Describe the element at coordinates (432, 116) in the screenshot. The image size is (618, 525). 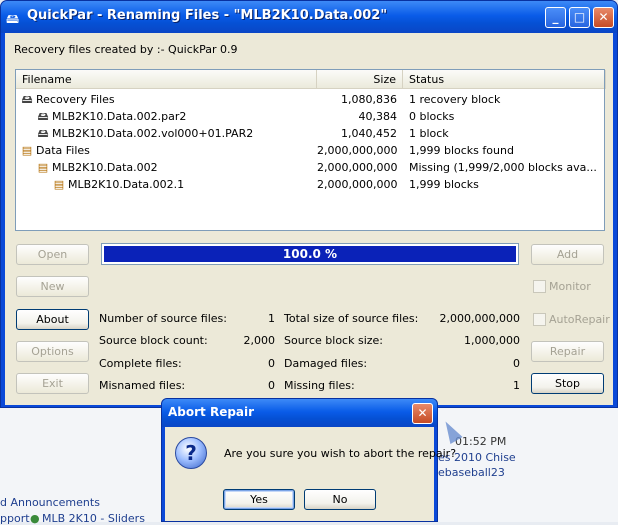
I see `row-status: 0 blocks` at that location.